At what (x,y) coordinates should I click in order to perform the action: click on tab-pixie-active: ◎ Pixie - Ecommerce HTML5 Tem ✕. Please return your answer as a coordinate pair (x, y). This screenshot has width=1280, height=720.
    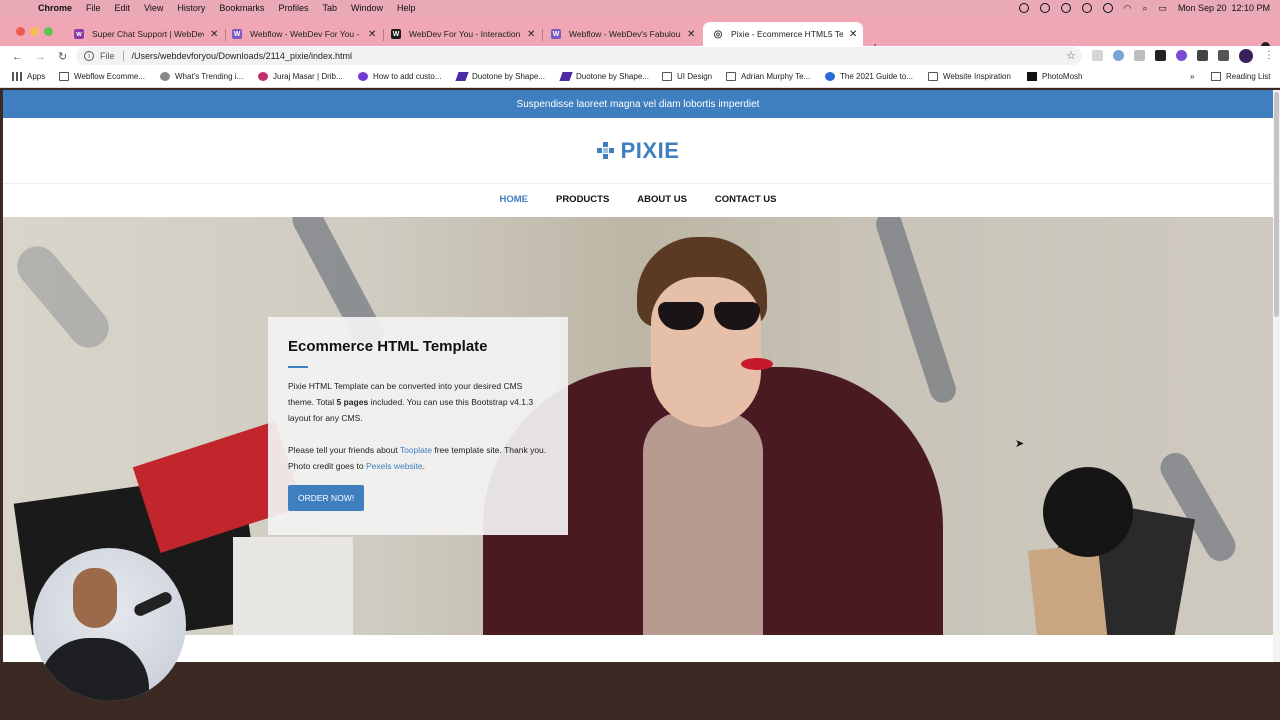
    Looking at the image, I should click on (783, 34).